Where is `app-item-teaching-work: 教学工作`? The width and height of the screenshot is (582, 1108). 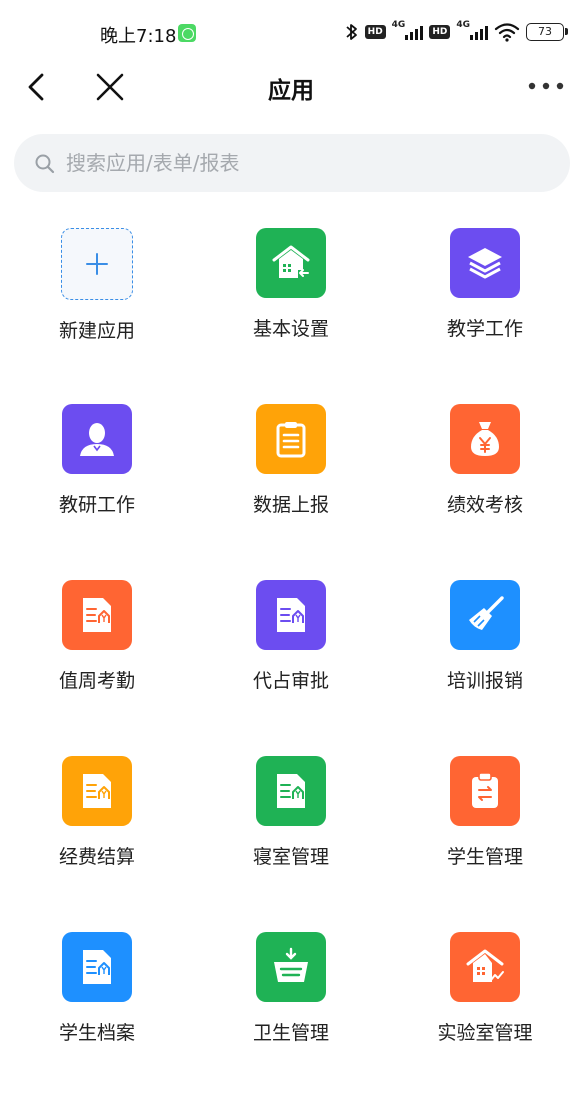 app-item-teaching-work: 教学工作 is located at coordinates (485, 316).